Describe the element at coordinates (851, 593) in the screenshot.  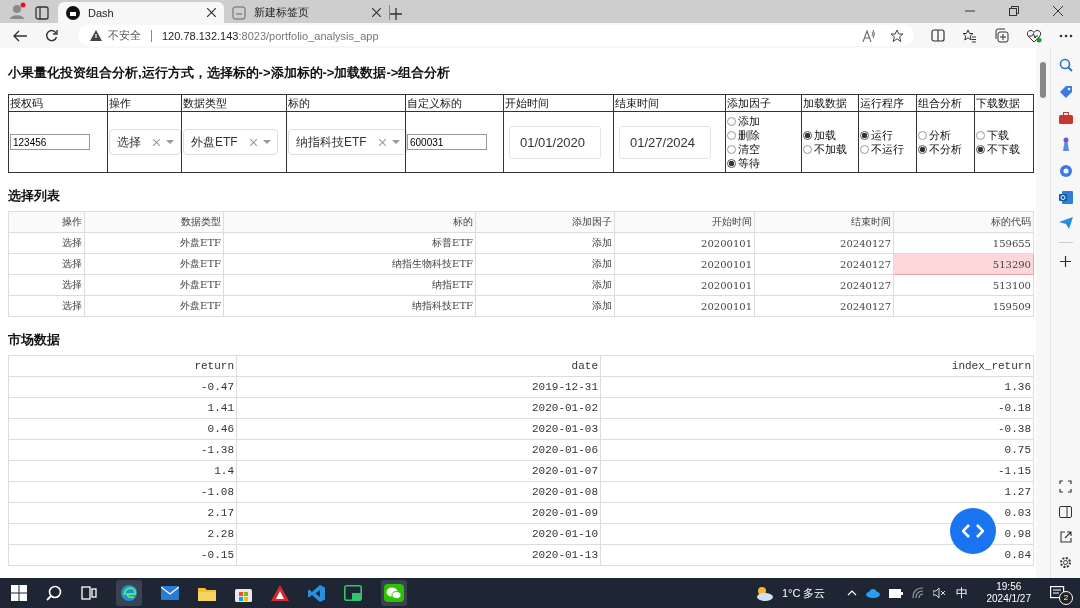
I see `chevron-up-icon` at that location.